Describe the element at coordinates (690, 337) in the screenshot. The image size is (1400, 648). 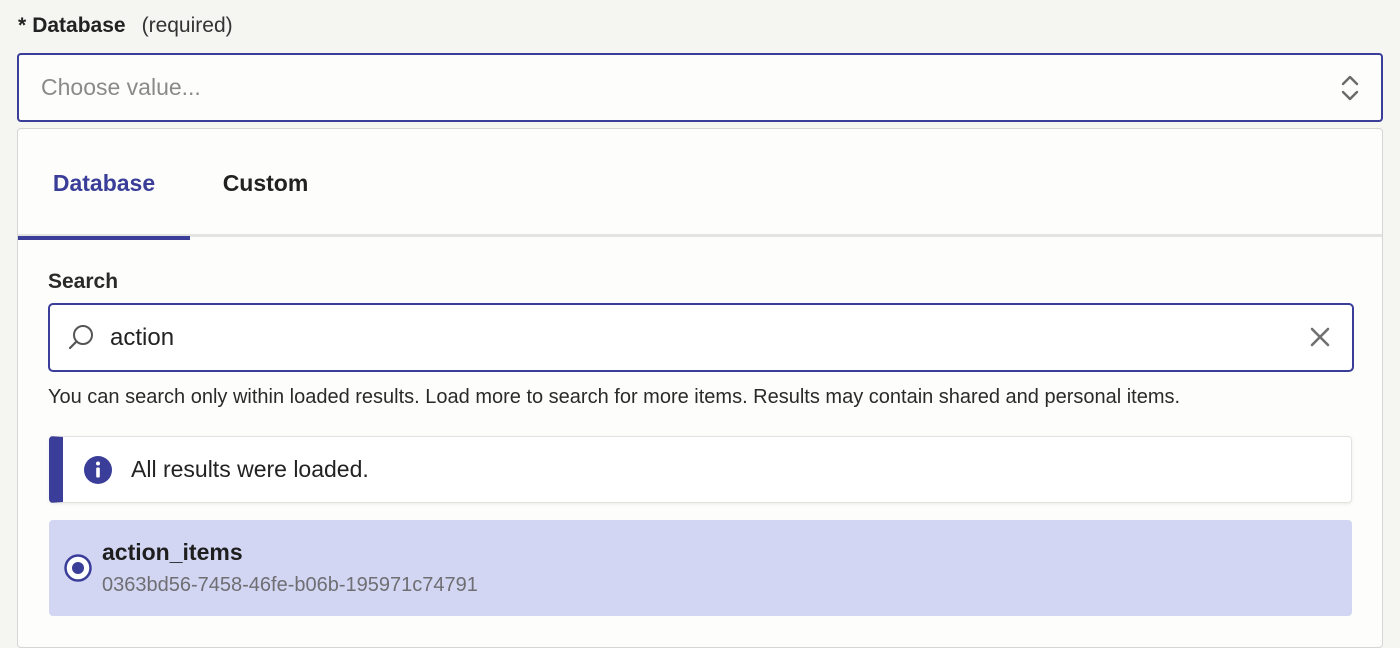
I see `search-input` at that location.